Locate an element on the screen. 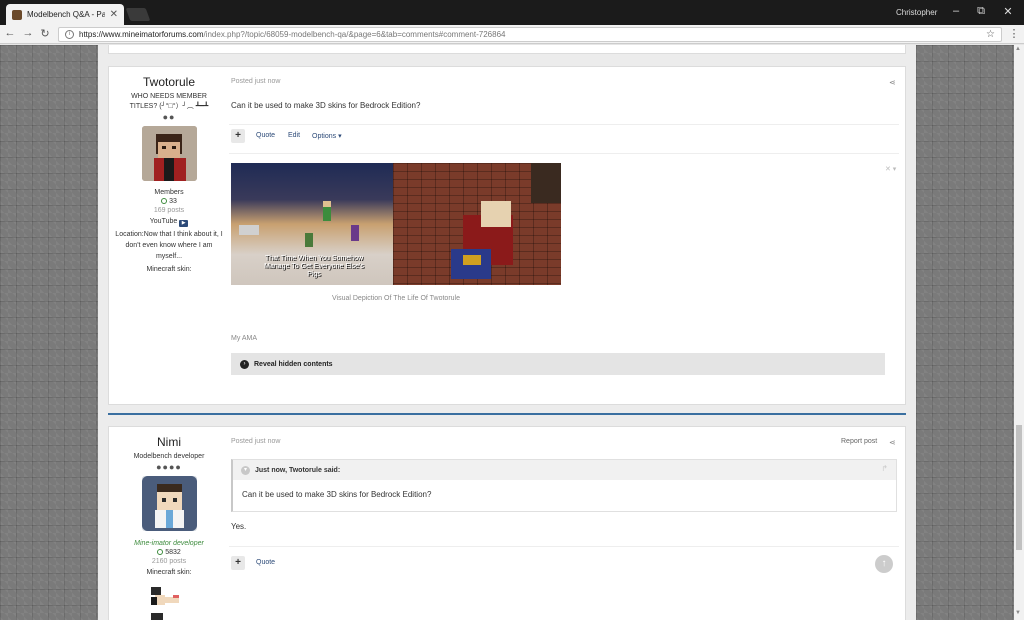 The height and width of the screenshot is (620, 1024). reputation-value: 5832 is located at coordinates (173, 552).